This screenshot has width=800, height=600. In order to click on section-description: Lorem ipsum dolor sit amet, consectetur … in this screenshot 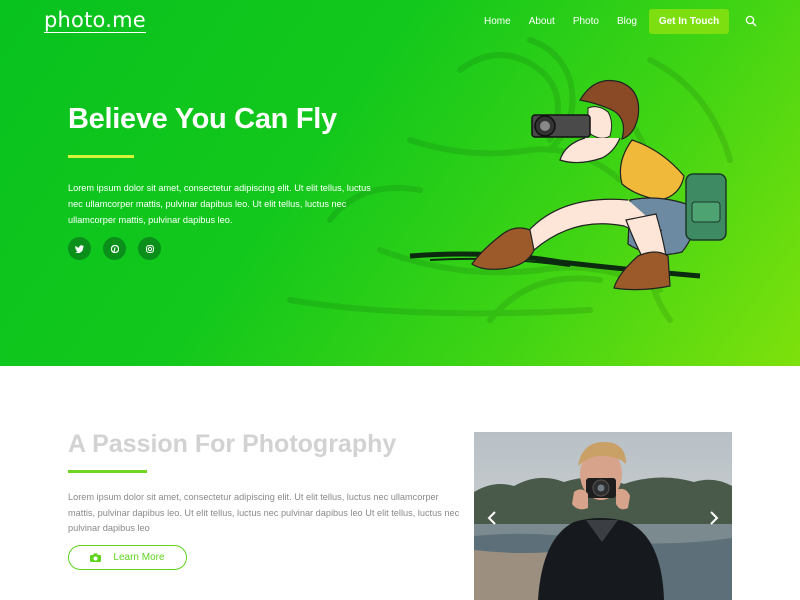, I will do `click(264, 512)`.